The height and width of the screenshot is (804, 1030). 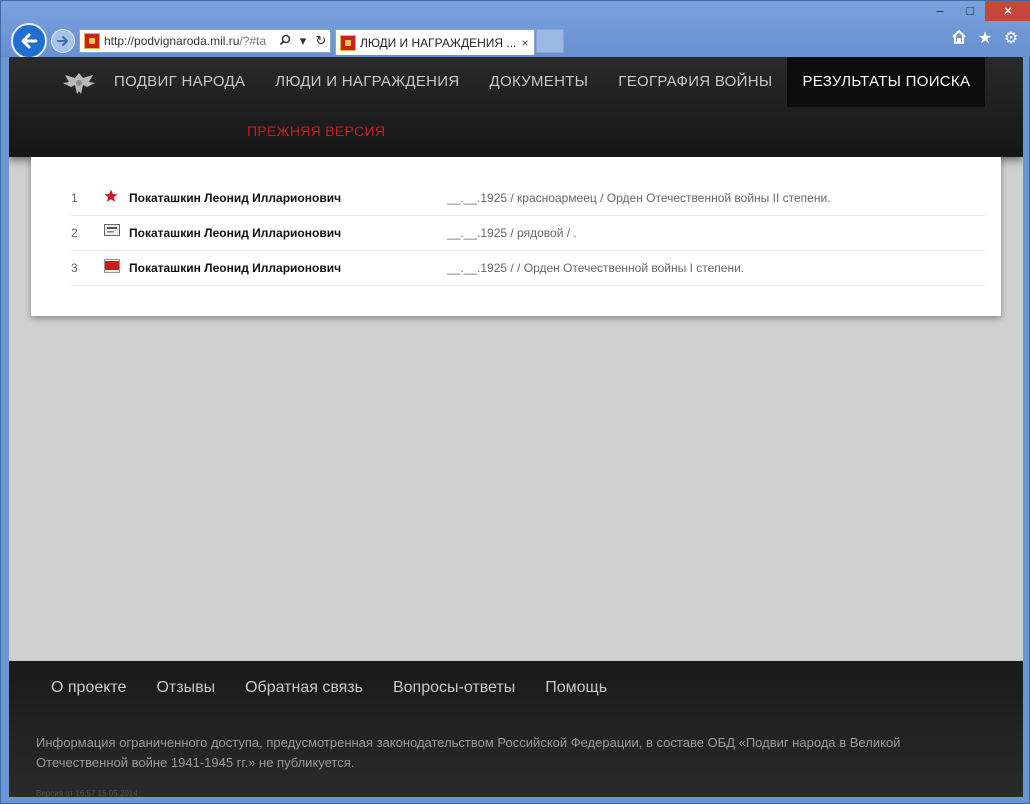 What do you see at coordinates (253, 41) in the screenshot?
I see `url-path: /?#ta` at bounding box center [253, 41].